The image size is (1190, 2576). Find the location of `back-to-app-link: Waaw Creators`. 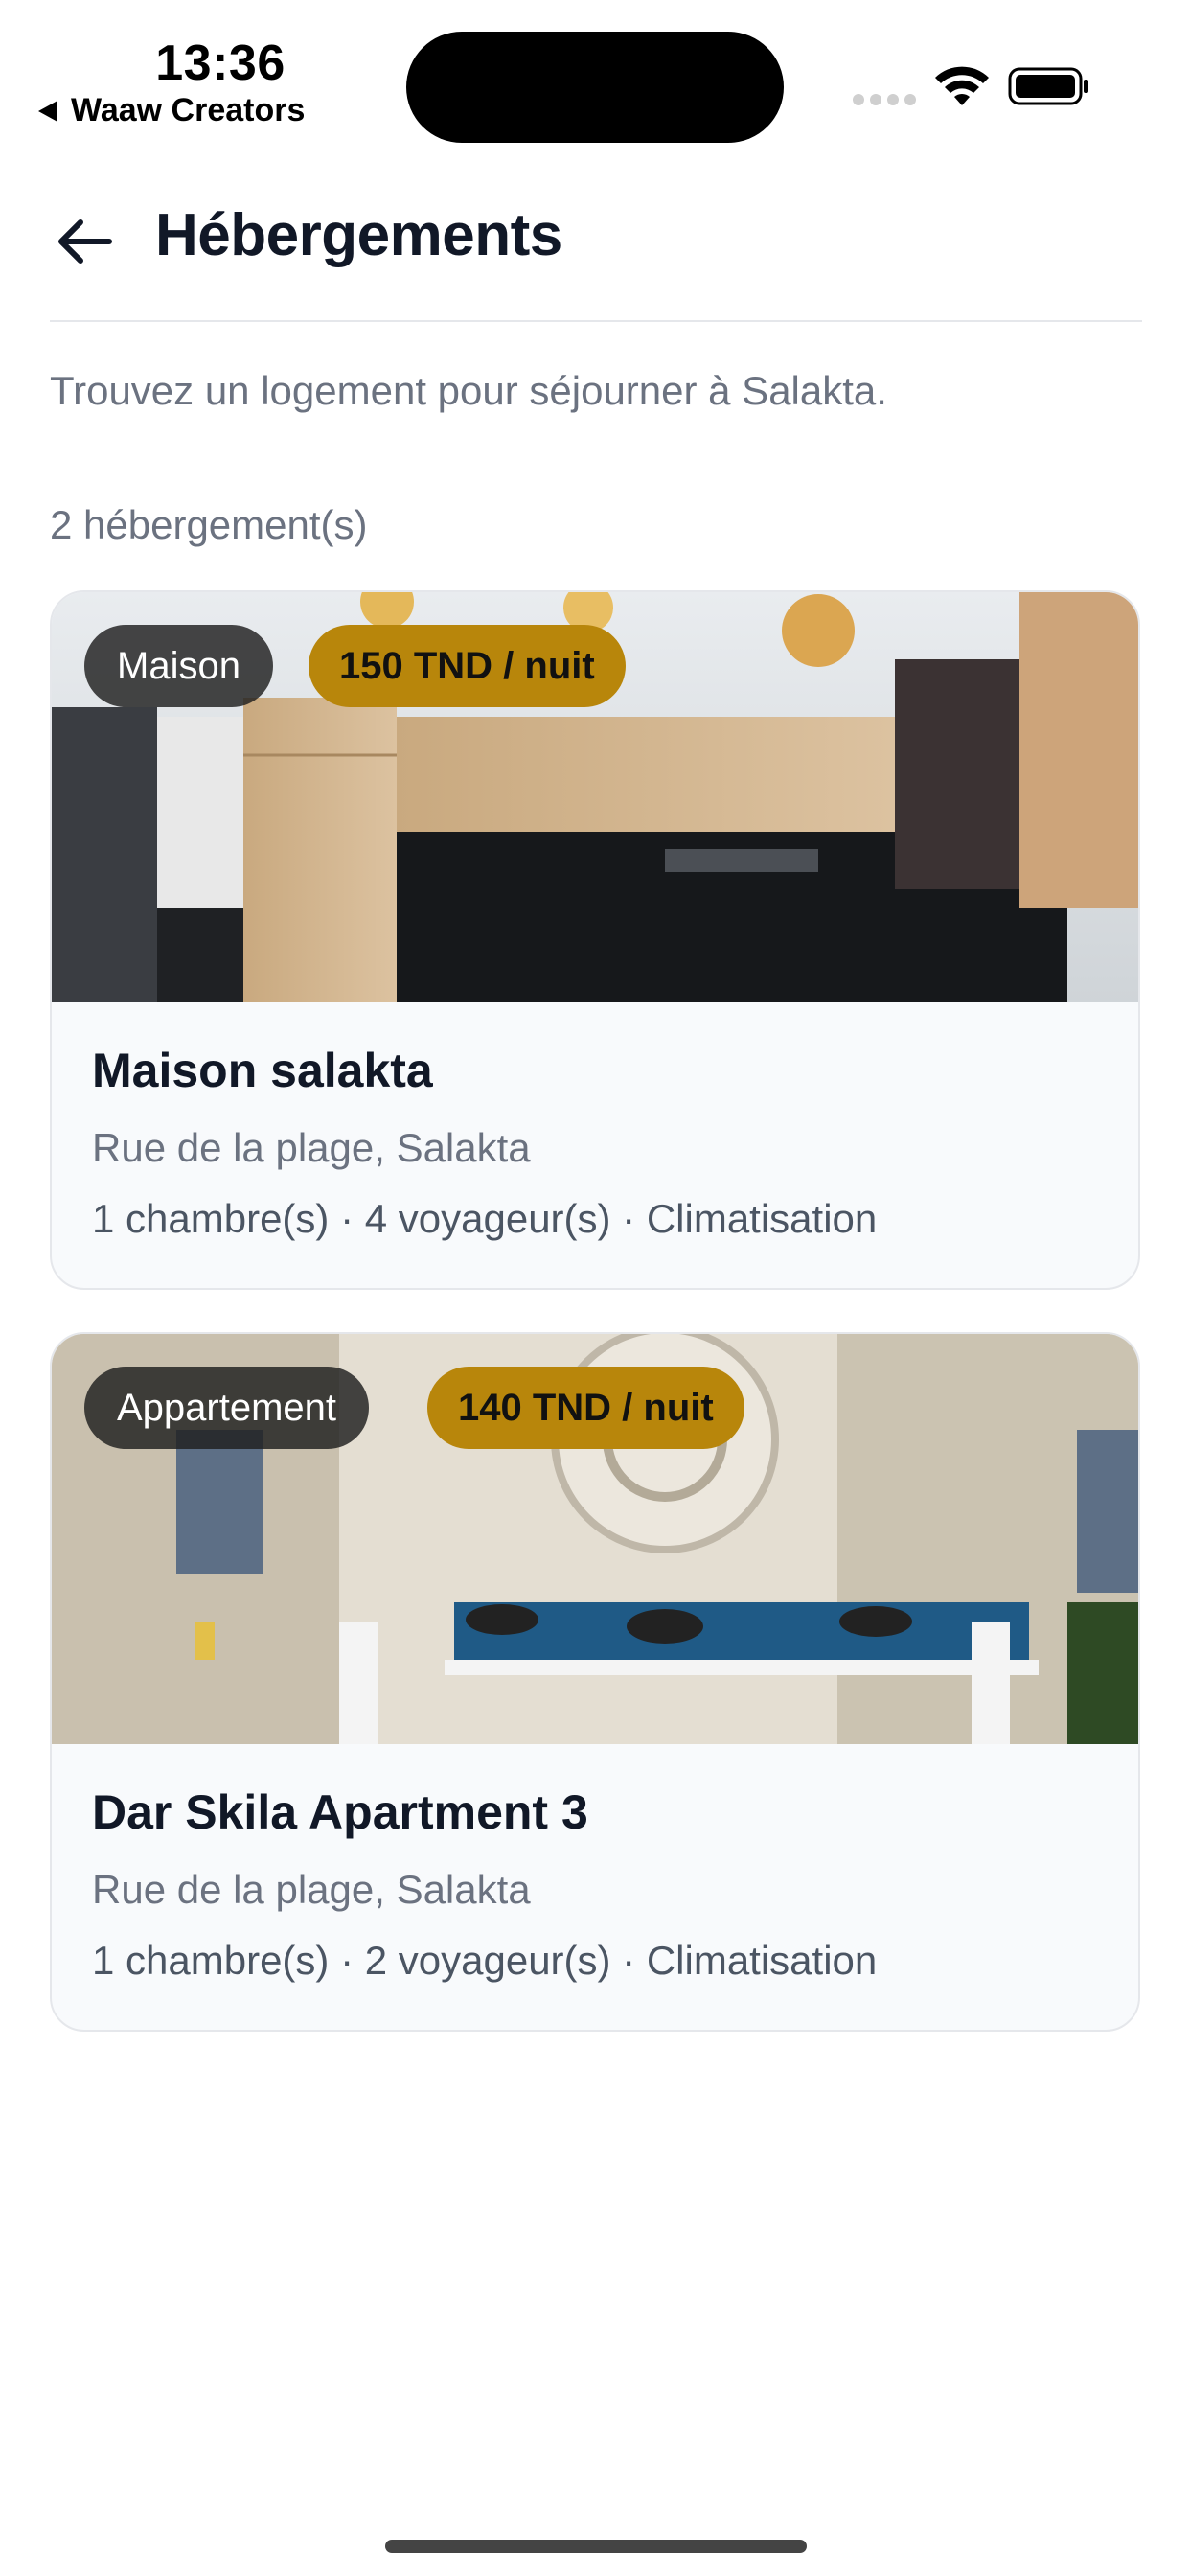

back-to-app-link: Waaw Creators is located at coordinates (171, 110).